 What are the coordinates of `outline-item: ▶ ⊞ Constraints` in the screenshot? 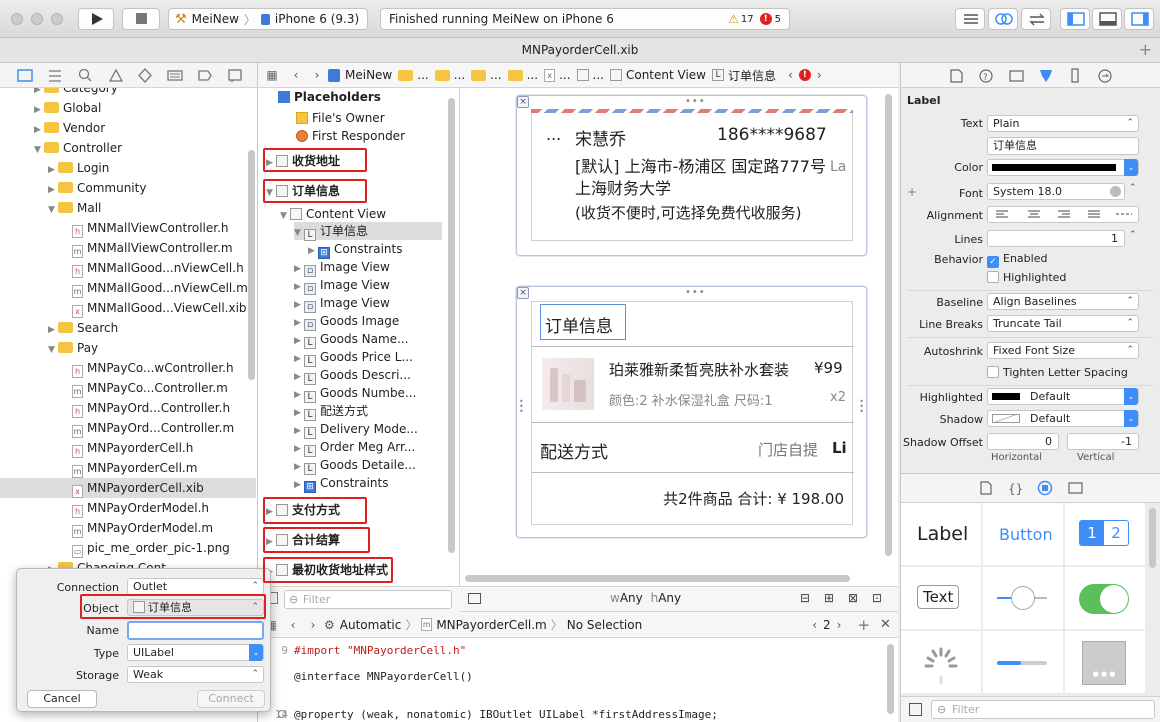 It's located at (341, 484).